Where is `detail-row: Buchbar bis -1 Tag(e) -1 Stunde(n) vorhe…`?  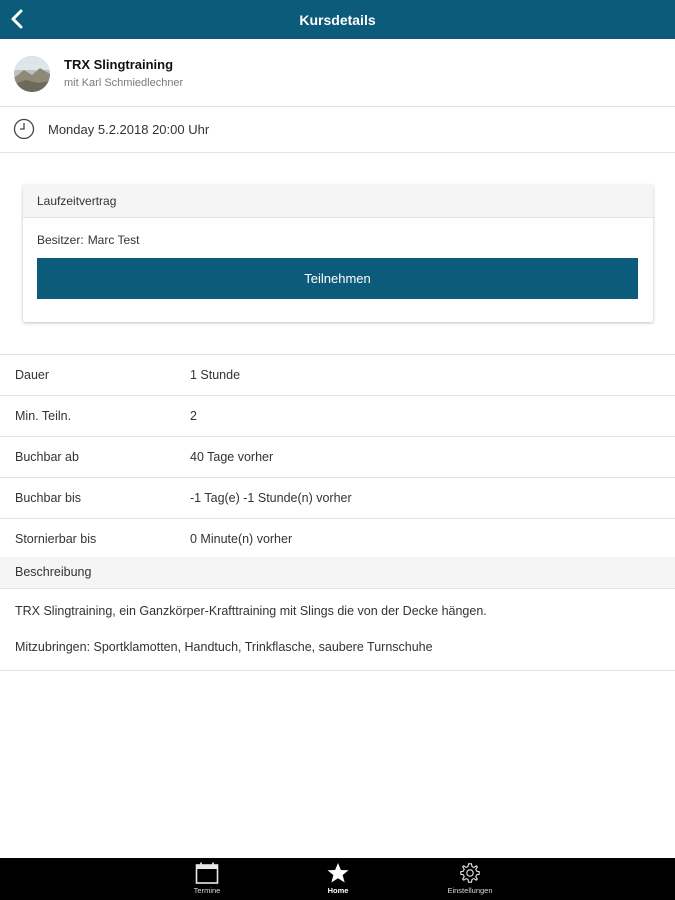
detail-row: Buchbar bis -1 Tag(e) -1 Stunde(n) vorhe… is located at coordinates (337, 498).